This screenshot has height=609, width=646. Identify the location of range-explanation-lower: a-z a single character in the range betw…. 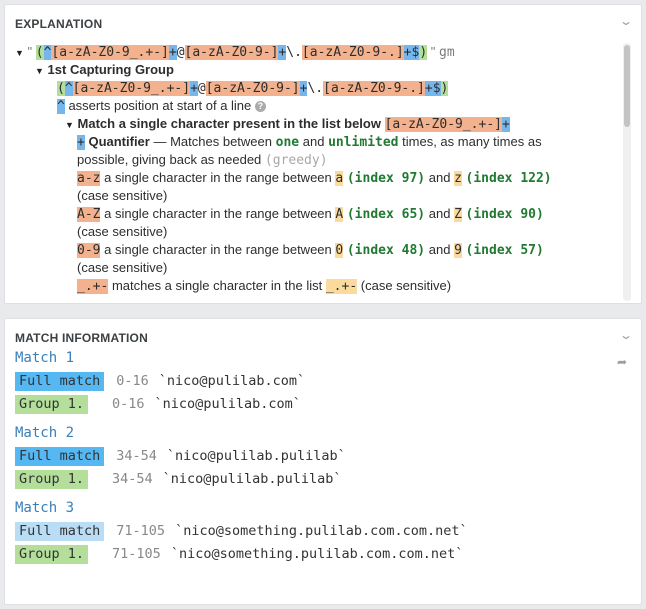
(314, 178).